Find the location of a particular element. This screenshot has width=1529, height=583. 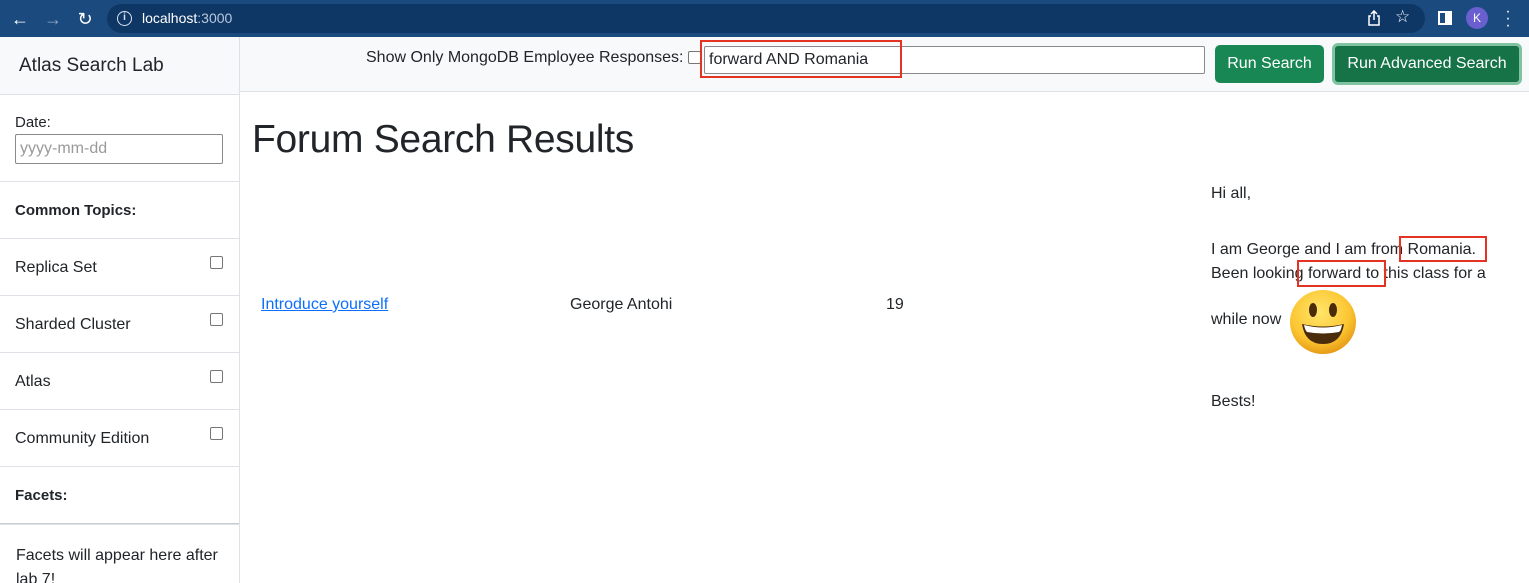

sidebar-item-community-edition: Community Edition is located at coordinates (119, 438).